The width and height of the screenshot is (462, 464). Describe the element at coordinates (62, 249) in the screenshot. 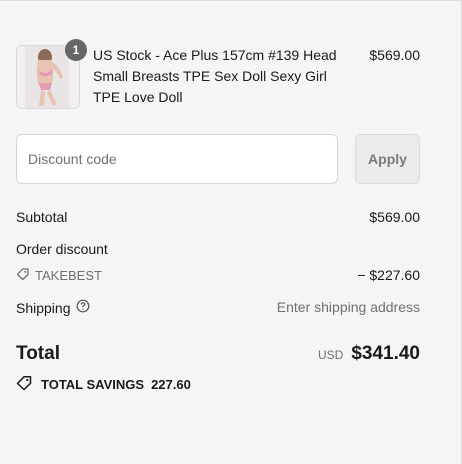

I see `order-discount-label: Order discount` at that location.